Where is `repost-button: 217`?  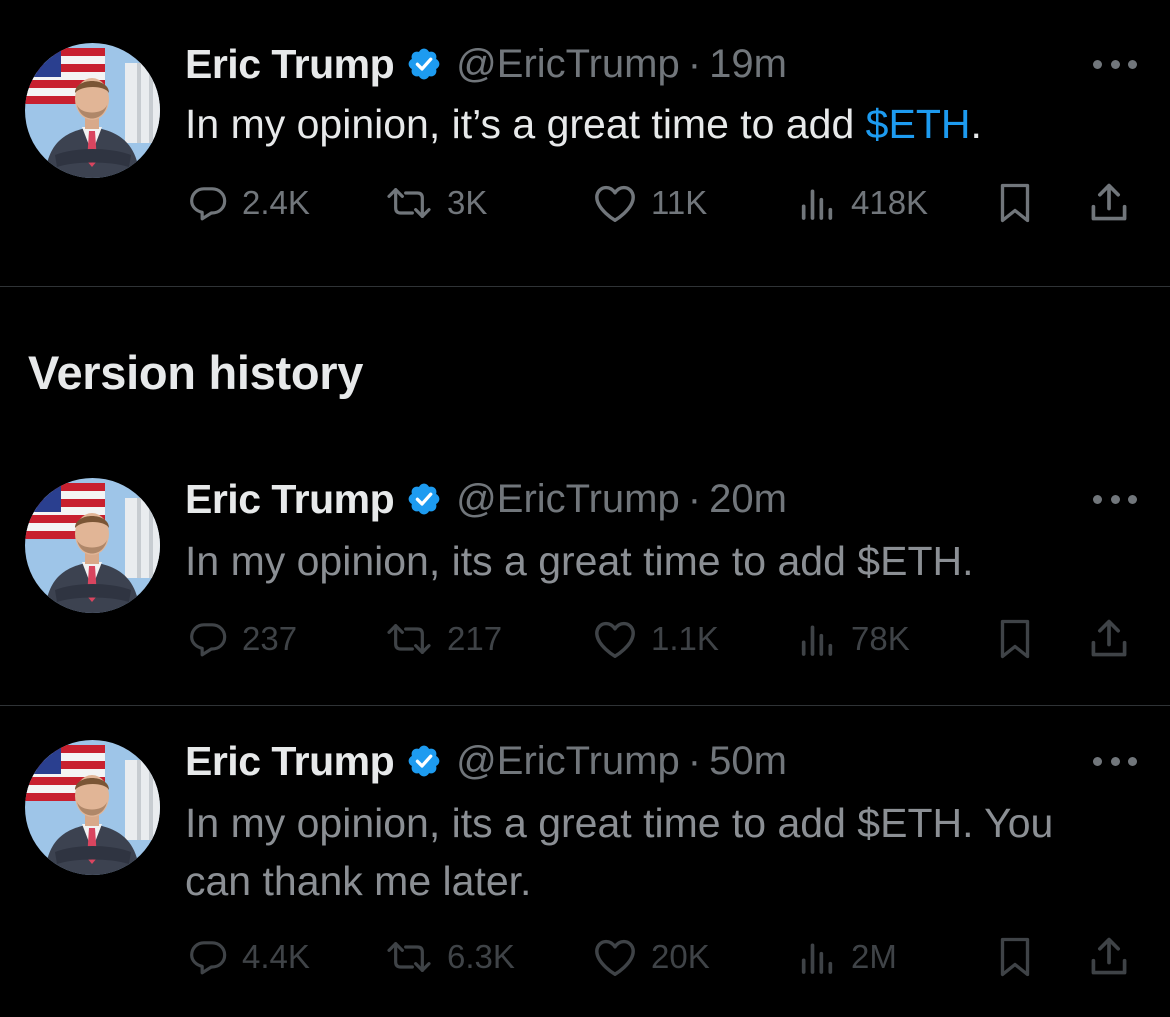
repost-button: 217 is located at coordinates (443, 639).